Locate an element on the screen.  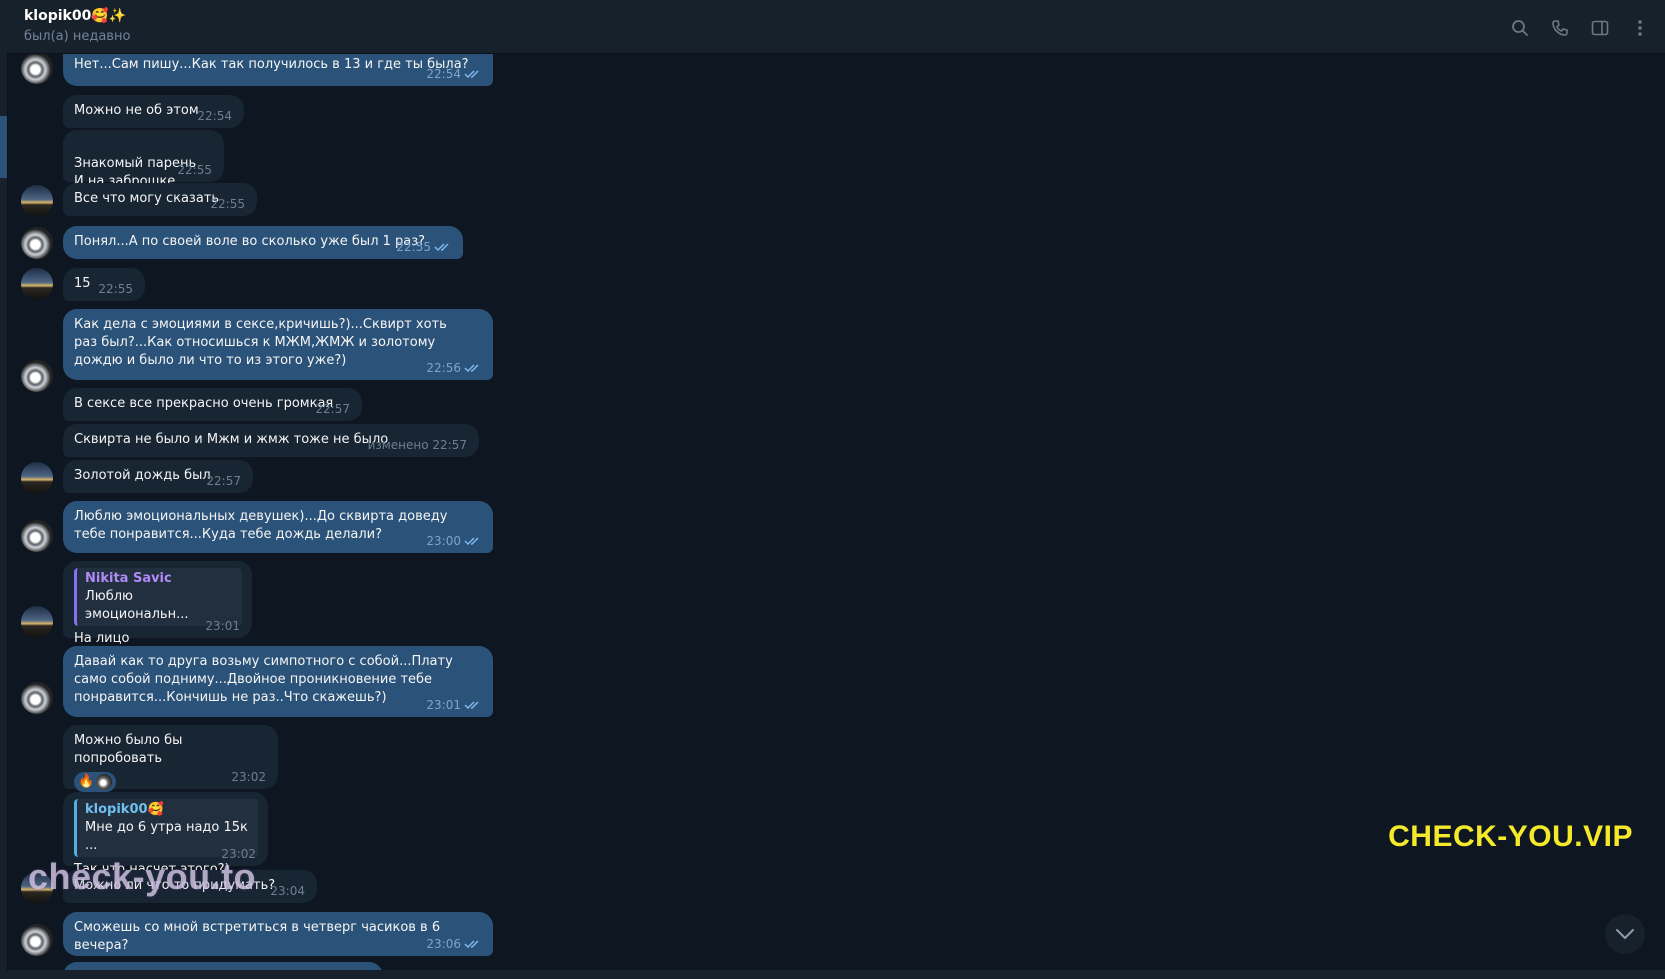
message-text: Можно было бы попробовать is located at coordinates (128, 749).